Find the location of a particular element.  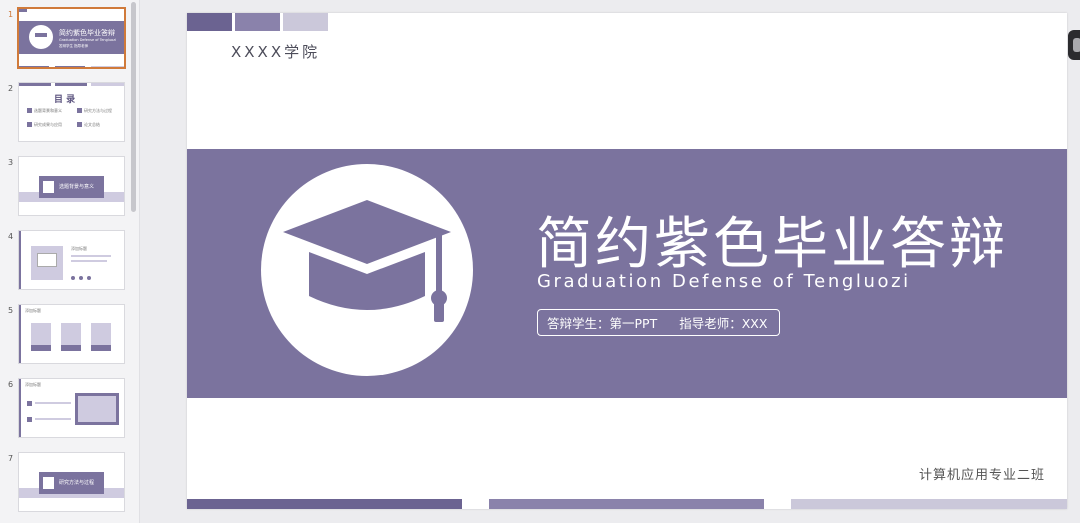

college-name: XXXX学院 is located at coordinates (275, 51).